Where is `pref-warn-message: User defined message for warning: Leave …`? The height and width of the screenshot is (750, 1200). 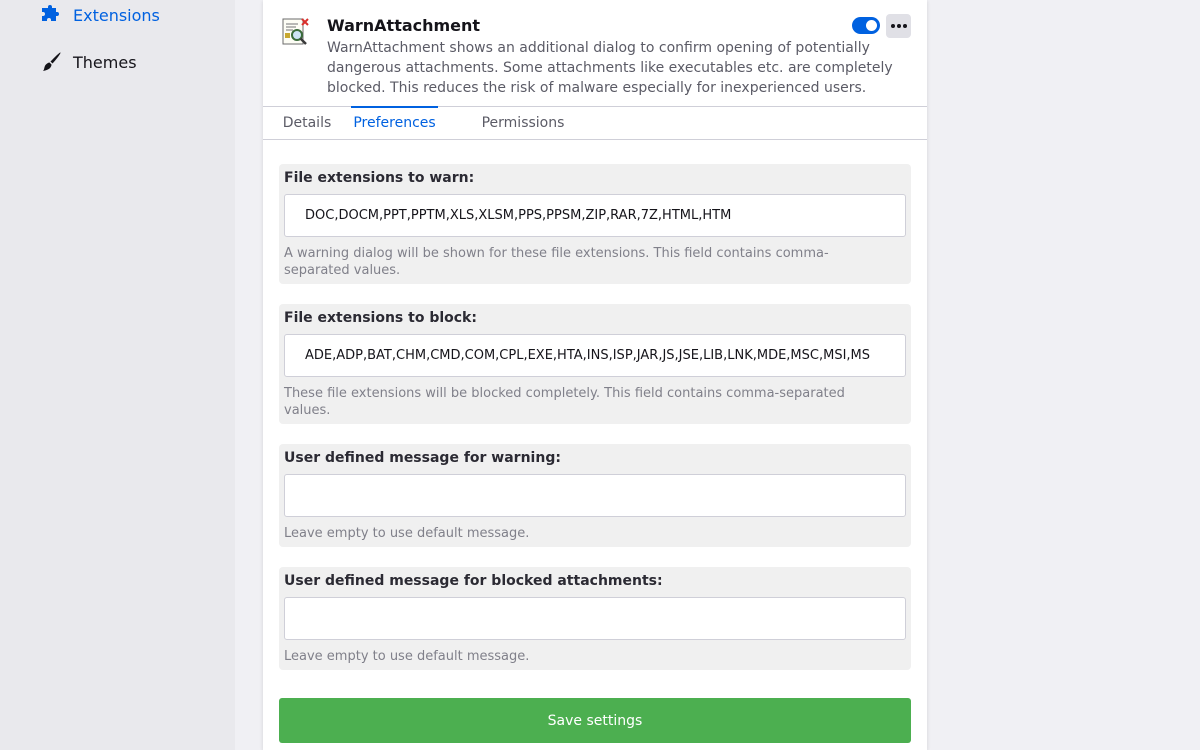 pref-warn-message: User defined message for warning: Leave … is located at coordinates (595, 495).